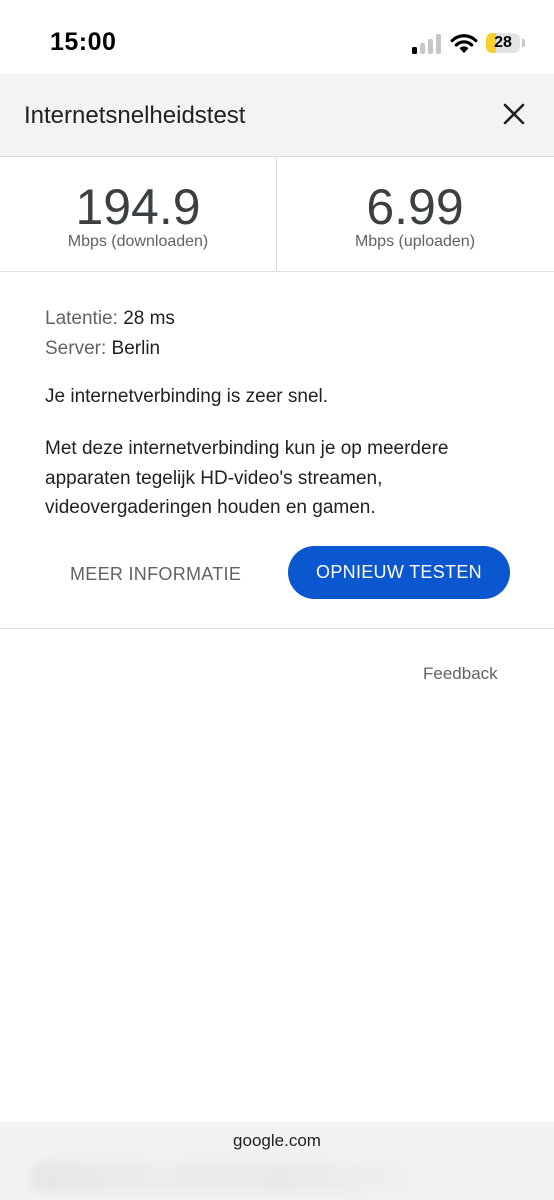 This screenshot has width=554, height=1200. Describe the element at coordinates (277, 37) in the screenshot. I see `status-bar: 15:00 28` at that location.